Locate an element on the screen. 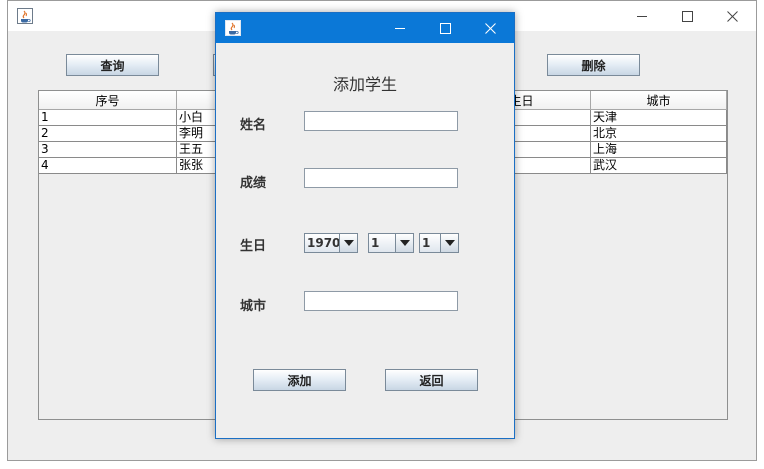  cell-id: 1 is located at coordinates (108, 118).